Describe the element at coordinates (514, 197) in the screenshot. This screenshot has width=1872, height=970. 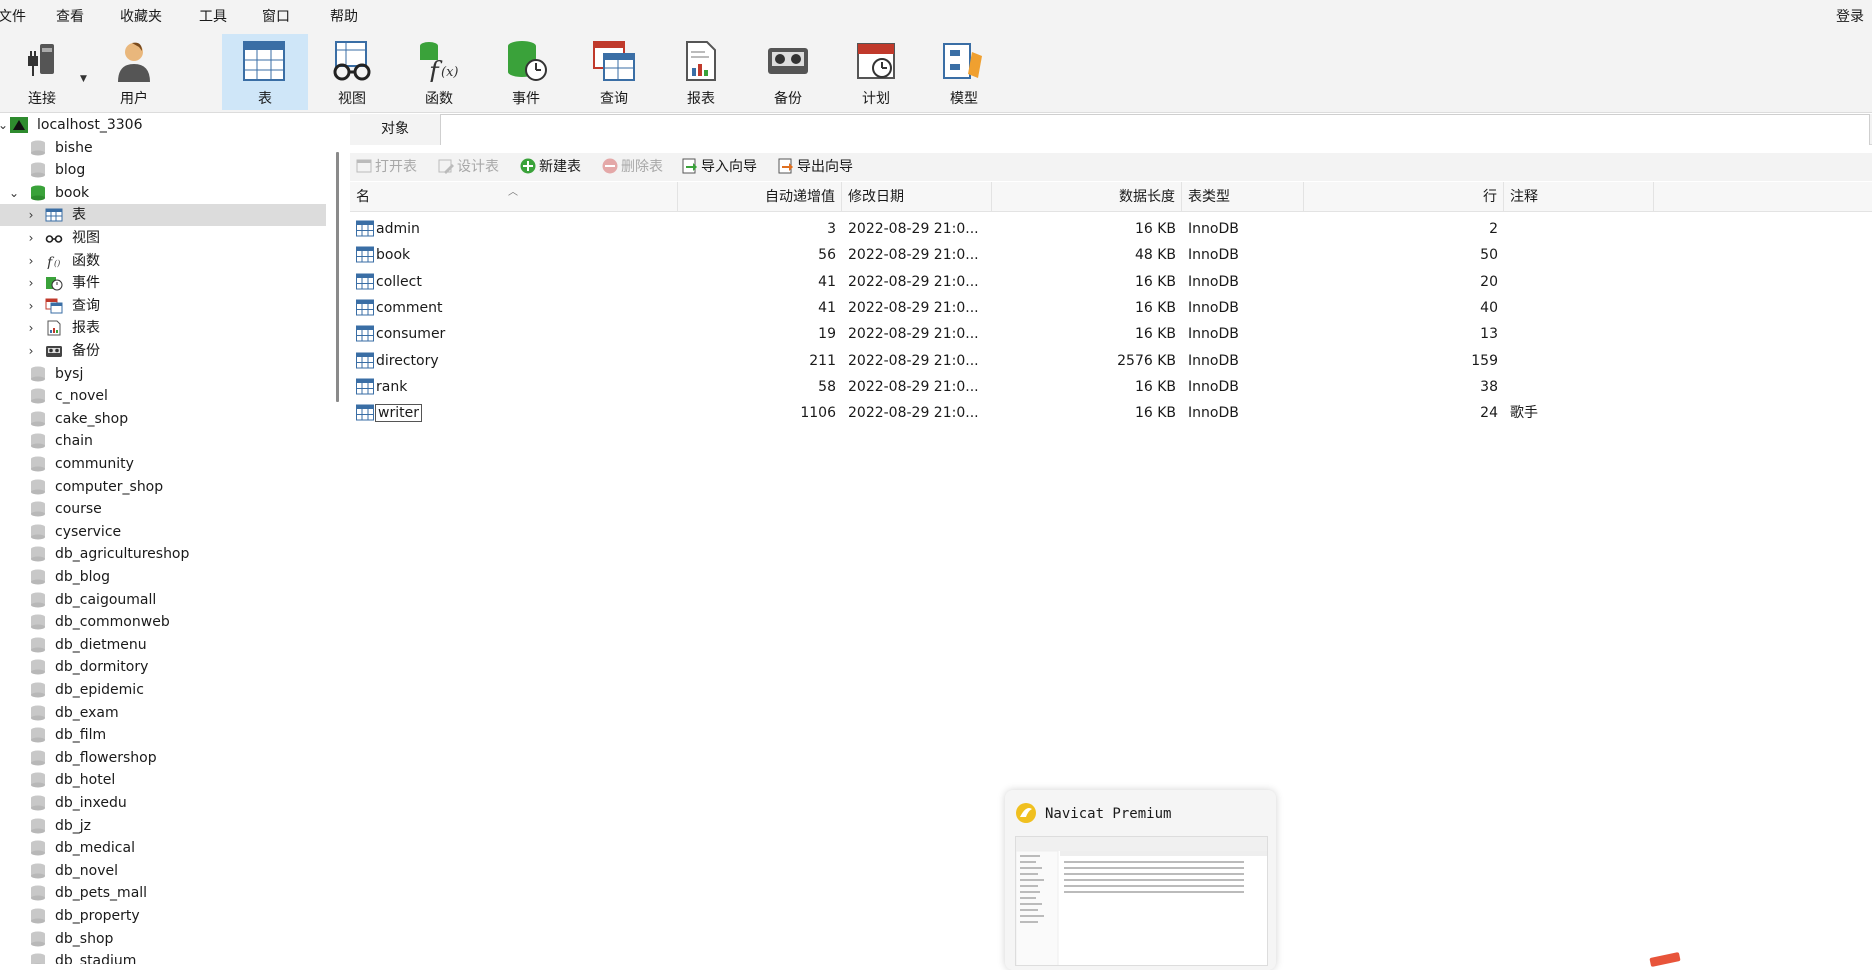
I see `col-name: 名 ︿` at that location.